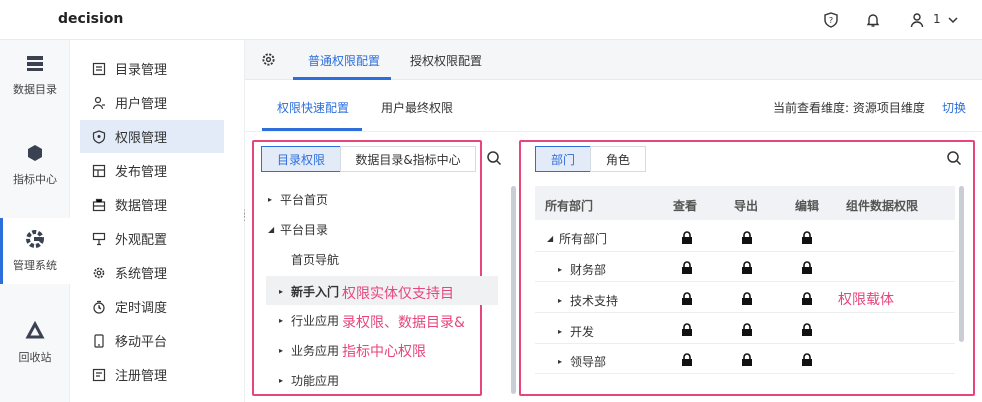  I want to click on tree-item: ▸ 新手入门, so click(309, 291).